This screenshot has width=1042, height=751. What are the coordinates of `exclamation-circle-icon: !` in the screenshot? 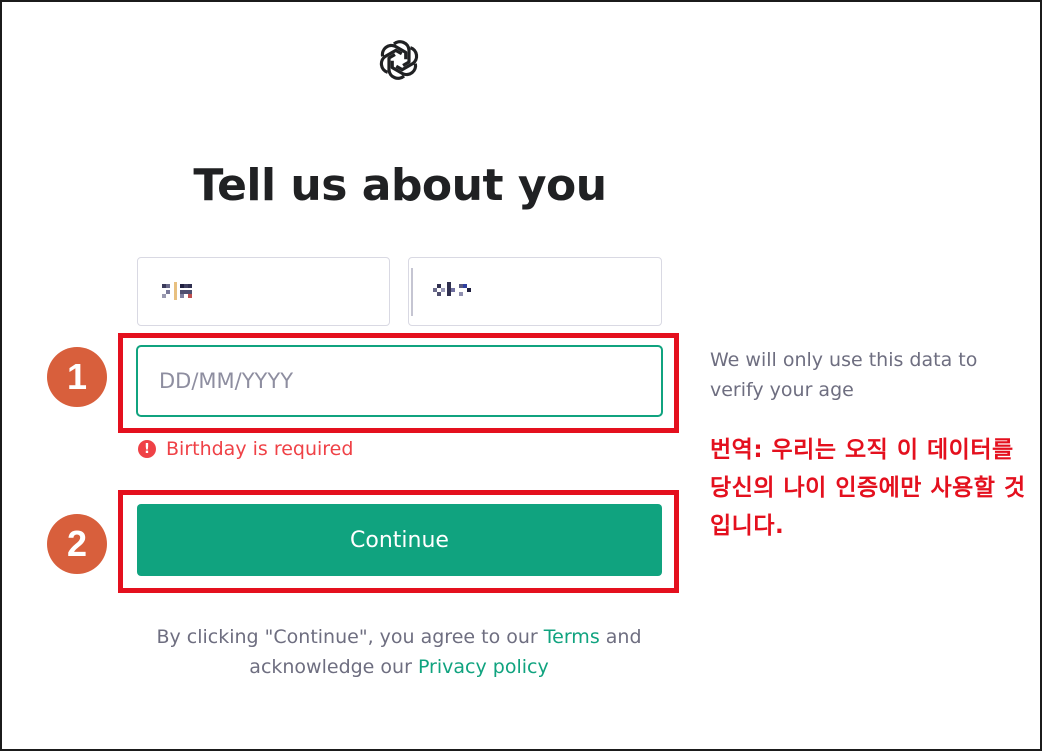 It's located at (147, 449).